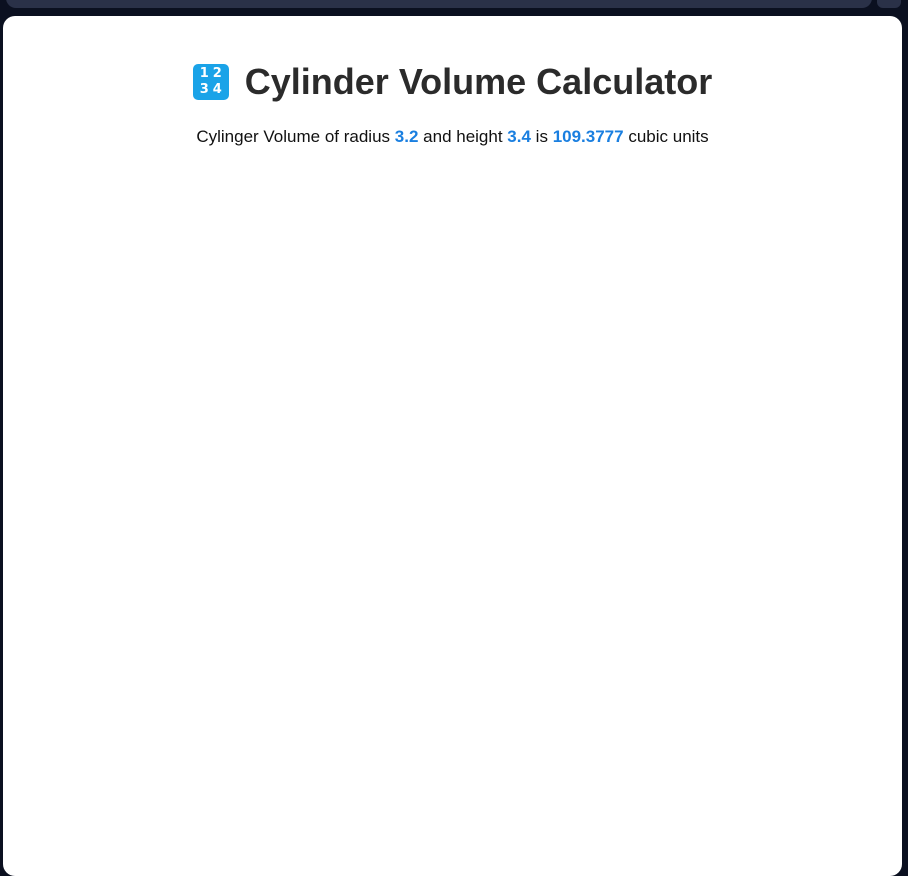 The width and height of the screenshot is (908, 876). Describe the element at coordinates (204, 73) in the screenshot. I see `icon-digit: 1` at that location.